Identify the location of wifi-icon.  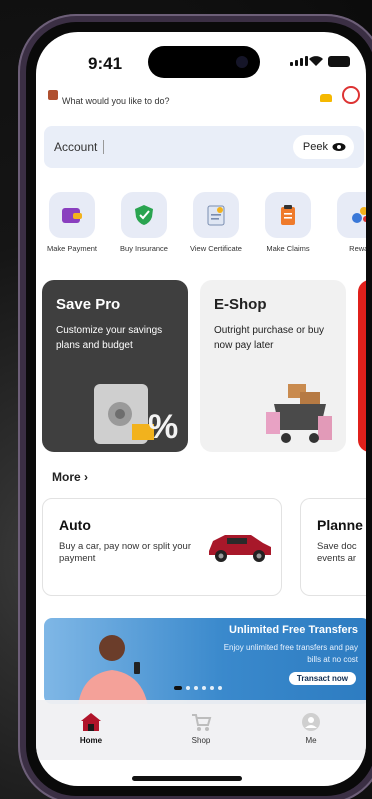
(316, 61).